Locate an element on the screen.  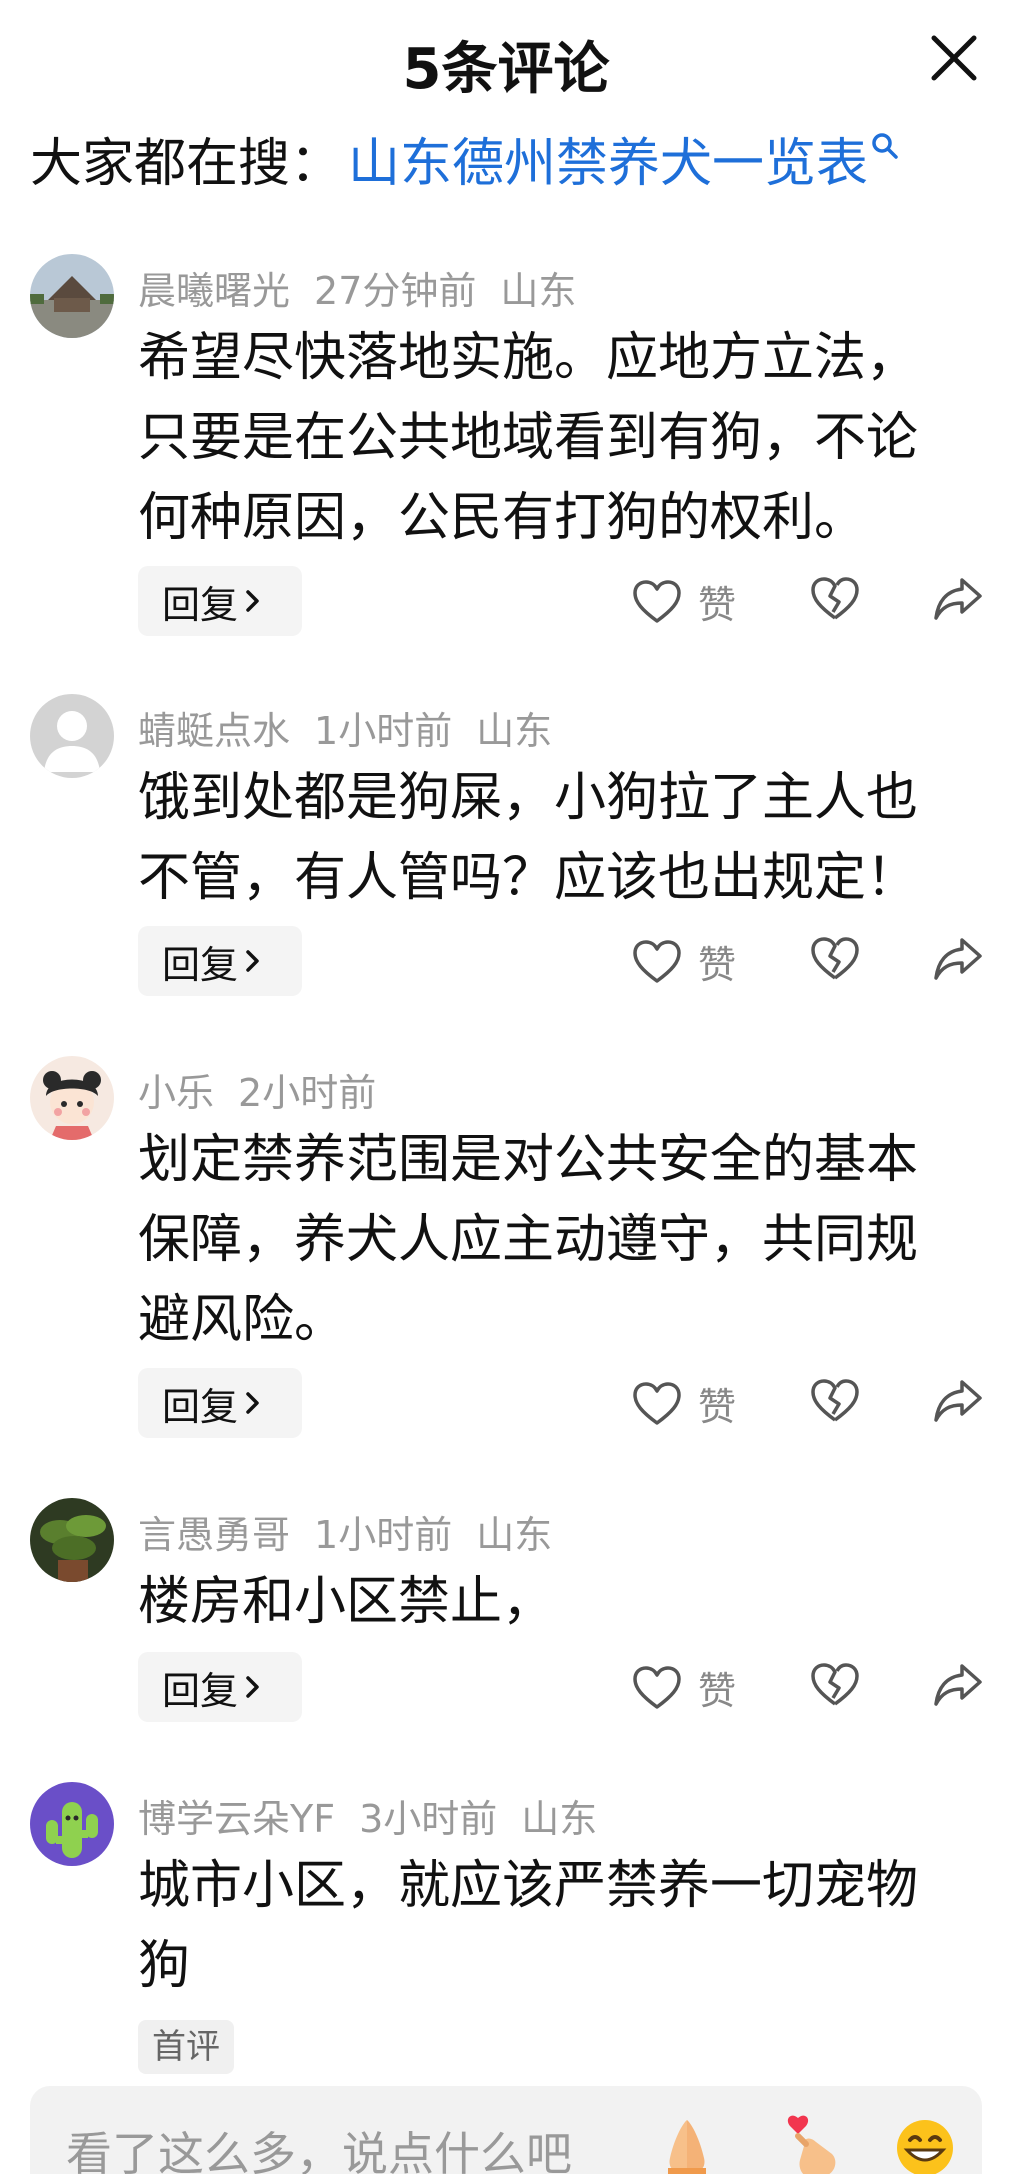
finger-heart-emoji-icon is located at coordinates (811, 2142).